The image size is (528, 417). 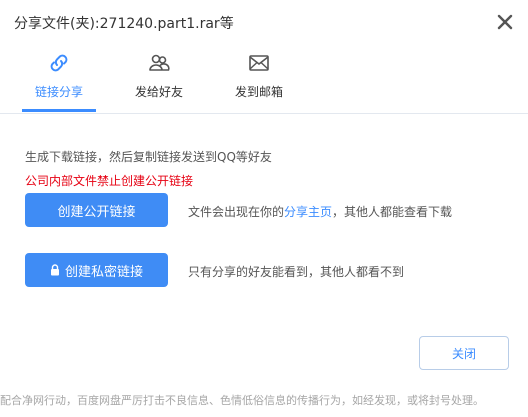 What do you see at coordinates (159, 79) in the screenshot?
I see `tab-send-friend: 发给好友` at bounding box center [159, 79].